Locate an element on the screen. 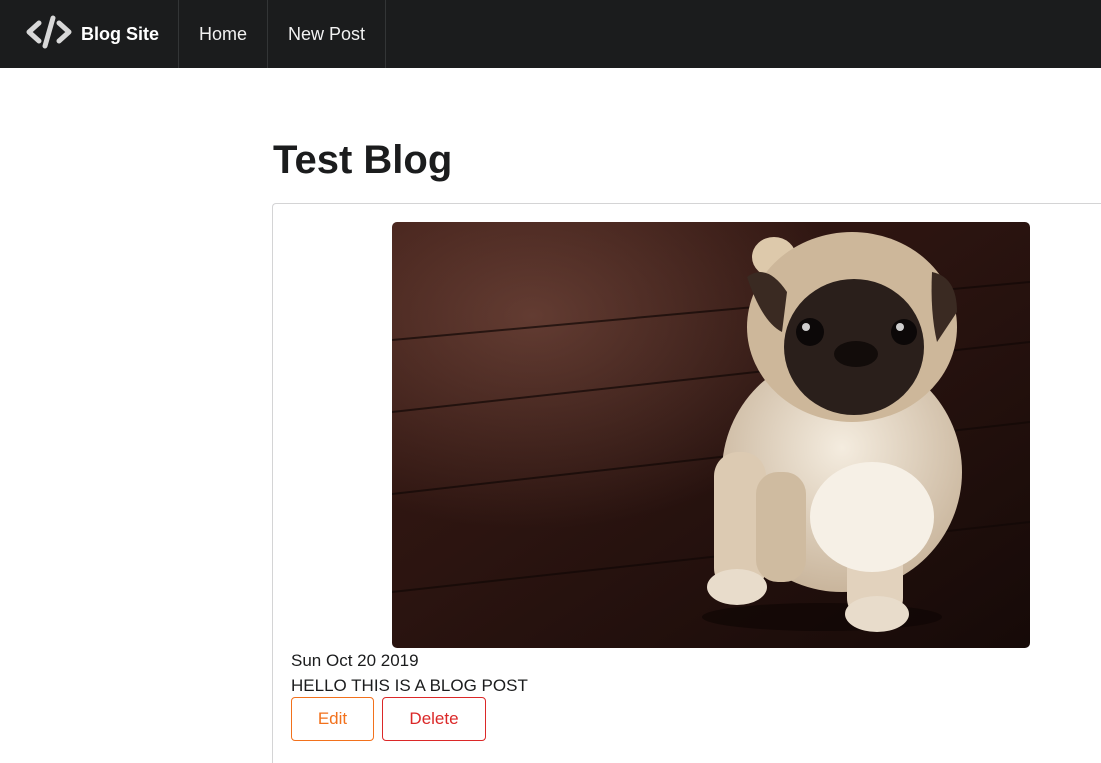  edit-button: Edit is located at coordinates (332, 719).